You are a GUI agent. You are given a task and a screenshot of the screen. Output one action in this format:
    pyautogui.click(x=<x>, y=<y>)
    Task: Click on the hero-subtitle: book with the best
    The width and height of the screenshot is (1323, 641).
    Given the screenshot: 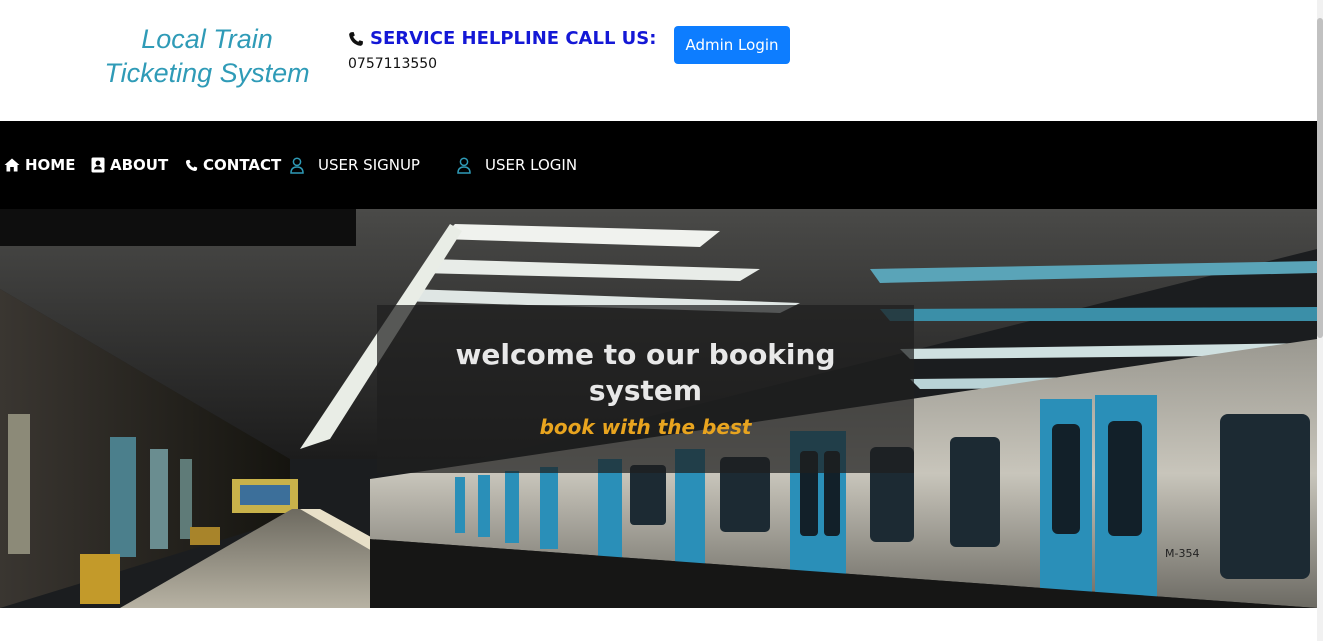 What is the action you would take?
    pyautogui.click(x=645, y=427)
    